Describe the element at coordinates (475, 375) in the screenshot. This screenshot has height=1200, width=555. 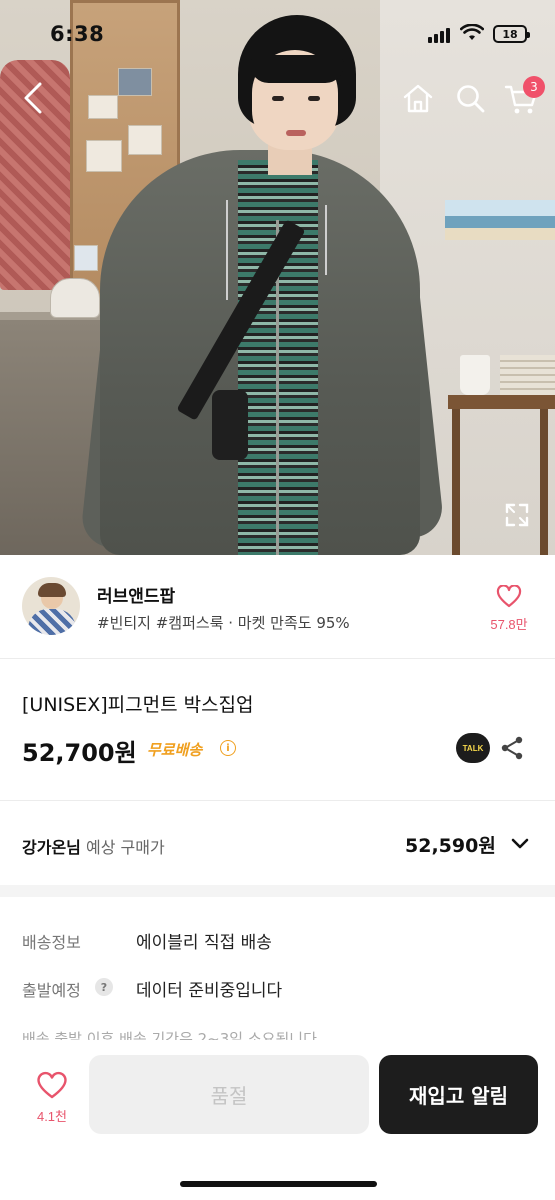
I see `photo-cup` at that location.